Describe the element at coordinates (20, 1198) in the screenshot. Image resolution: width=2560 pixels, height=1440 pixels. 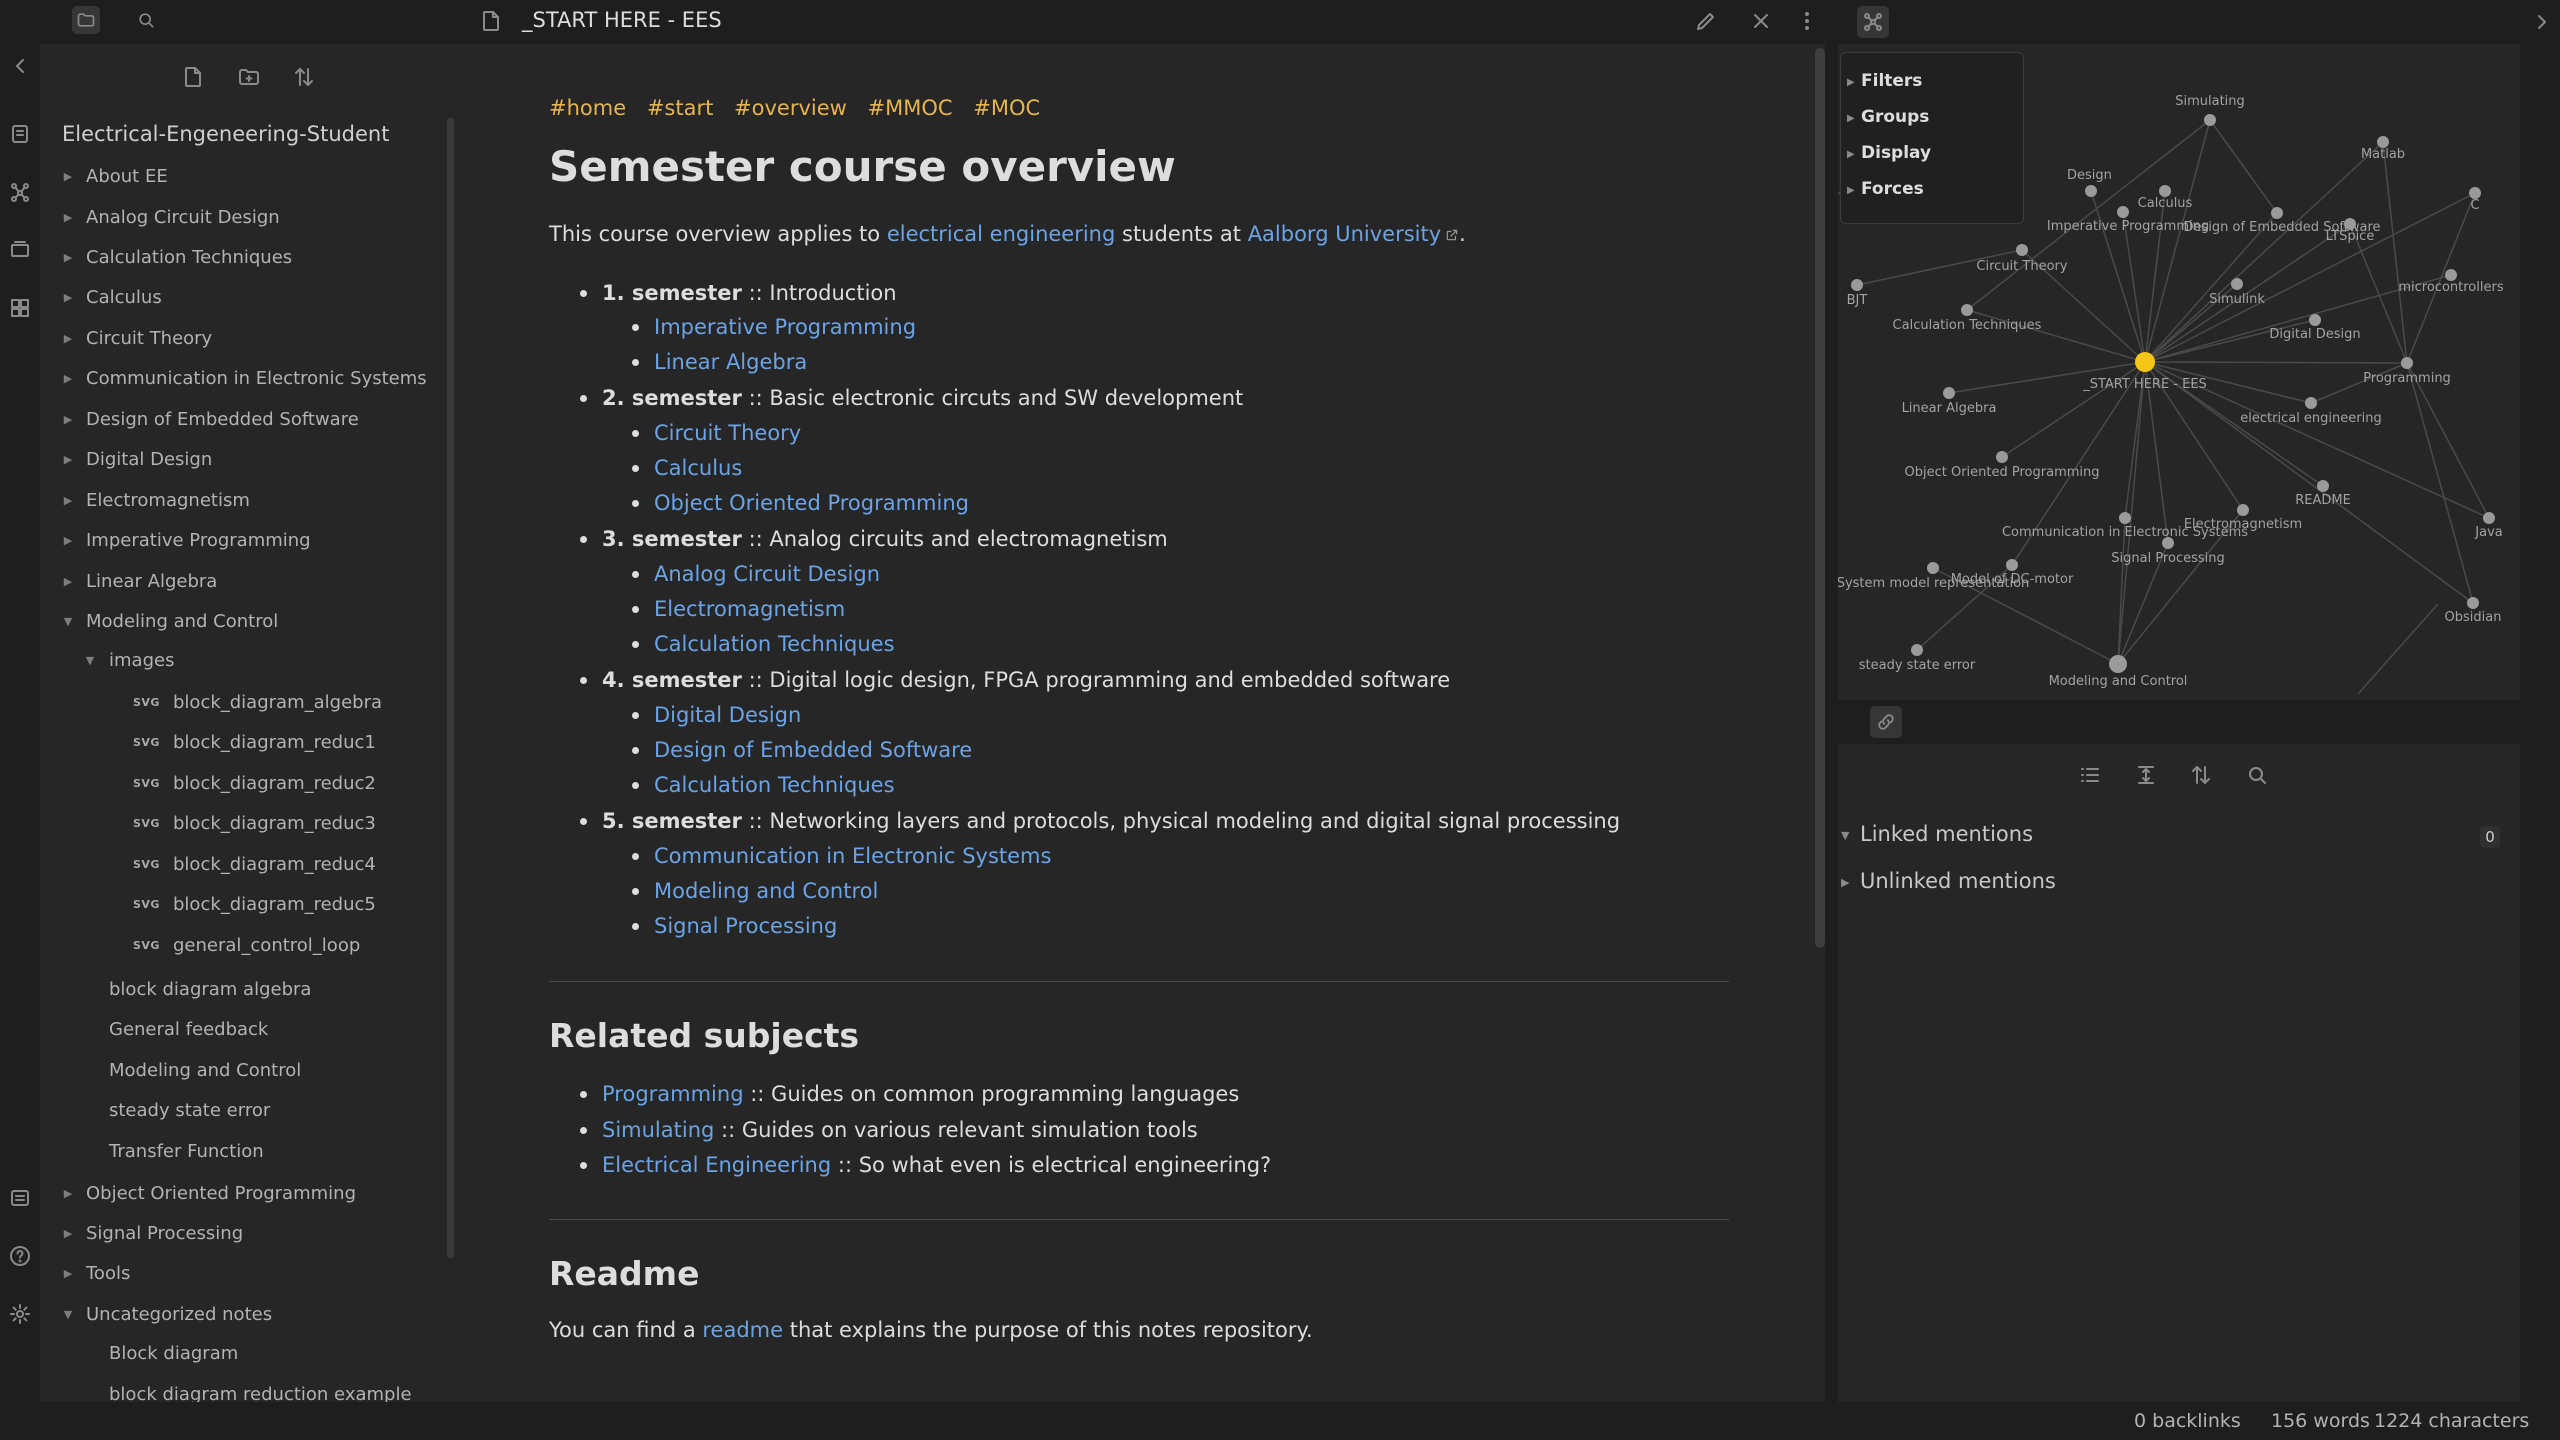
I see `vault-switcher-icon` at that location.